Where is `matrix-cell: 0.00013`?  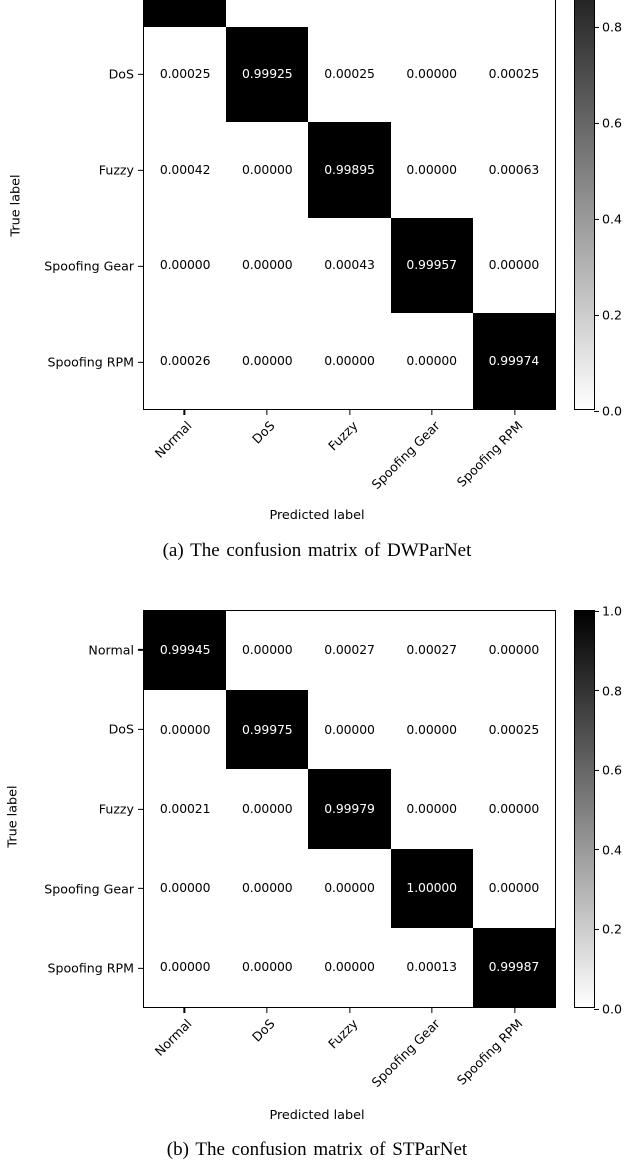
matrix-cell: 0.00013 is located at coordinates (431, 967).